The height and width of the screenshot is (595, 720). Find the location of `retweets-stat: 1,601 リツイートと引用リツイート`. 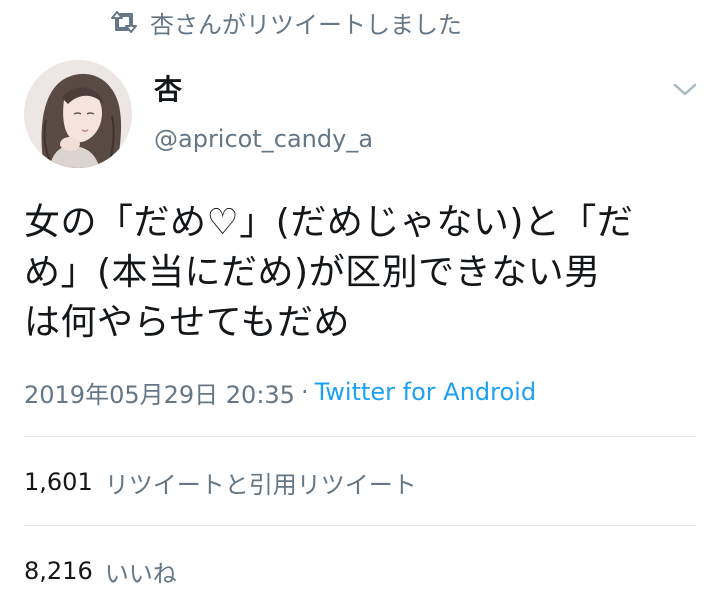

retweets-stat: 1,601 リツイートと引用リツイート is located at coordinates (220, 482).